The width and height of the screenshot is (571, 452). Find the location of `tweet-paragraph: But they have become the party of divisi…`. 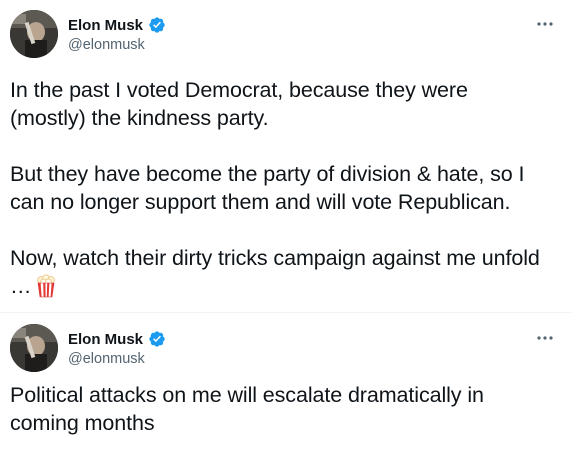

tweet-paragraph: But they have become the party of divisi… is located at coordinates (267, 188).